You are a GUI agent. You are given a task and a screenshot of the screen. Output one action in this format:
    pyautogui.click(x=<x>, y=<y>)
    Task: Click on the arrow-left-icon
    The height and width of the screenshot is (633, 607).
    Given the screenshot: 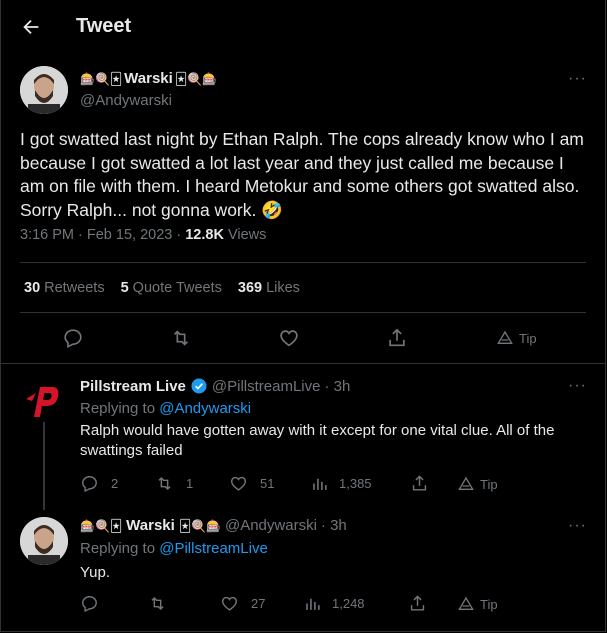 What is the action you would take?
    pyautogui.click(x=31, y=27)
    